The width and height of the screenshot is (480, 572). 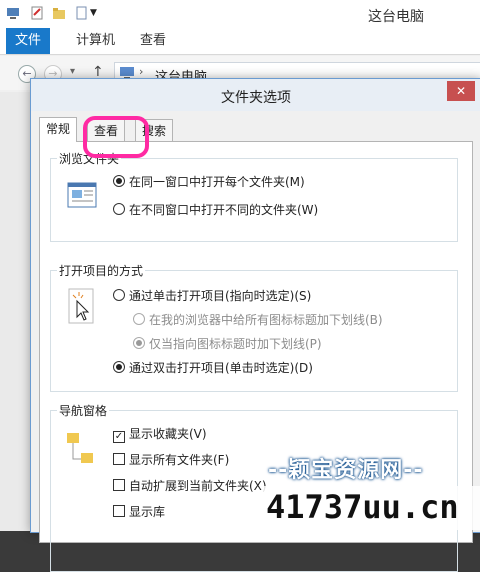 I want to click on option-label: 显示收藏夹(V), so click(x=168, y=434).